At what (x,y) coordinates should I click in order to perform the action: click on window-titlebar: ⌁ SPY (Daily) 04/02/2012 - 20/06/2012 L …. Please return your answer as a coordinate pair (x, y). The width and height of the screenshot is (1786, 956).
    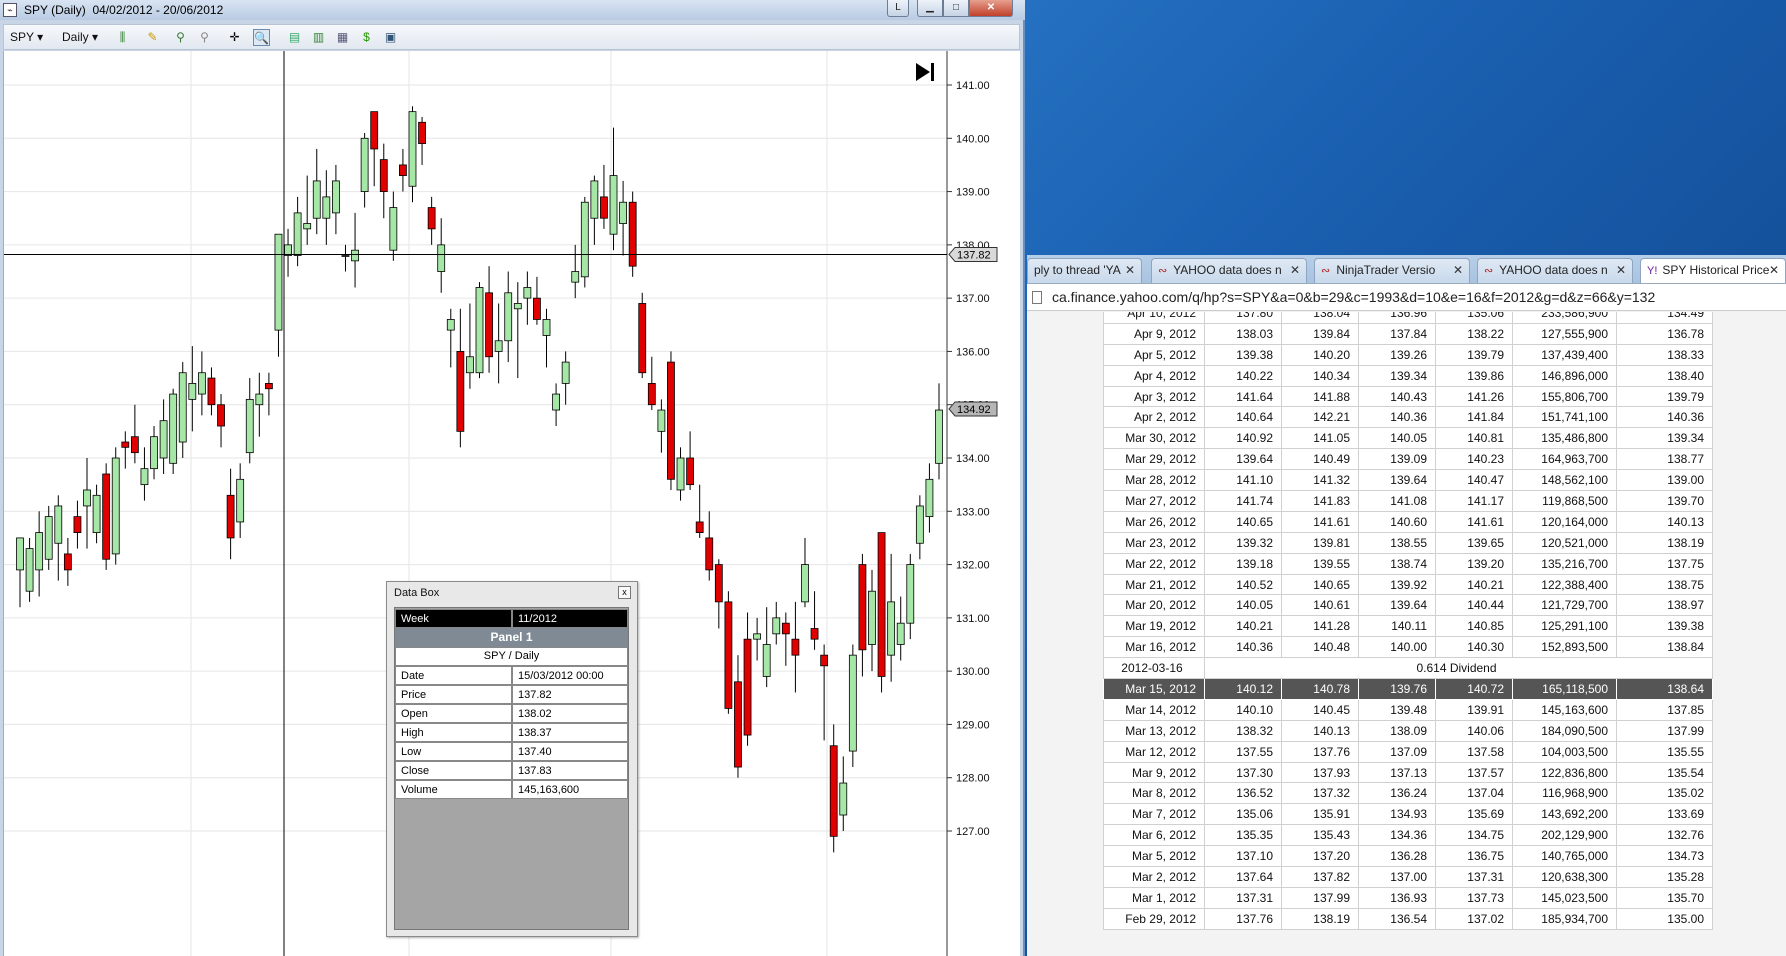
    Looking at the image, I should click on (512, 10).